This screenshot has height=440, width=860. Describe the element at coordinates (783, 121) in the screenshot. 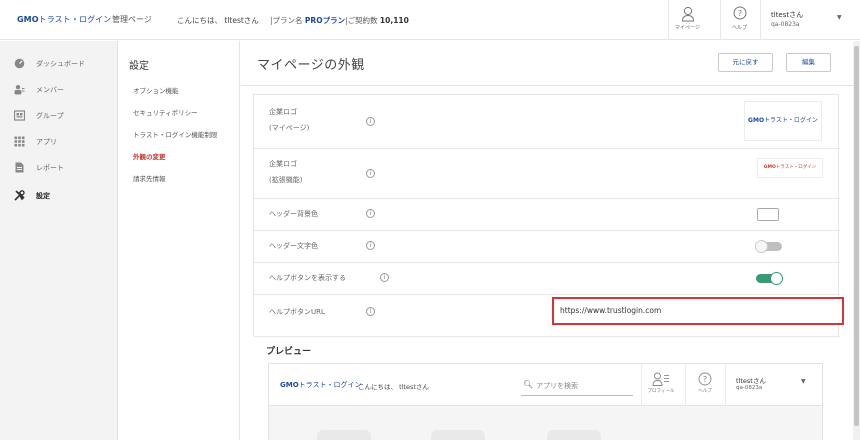

I see `company-logo-mypage: GMOトラスト・ログイン` at that location.